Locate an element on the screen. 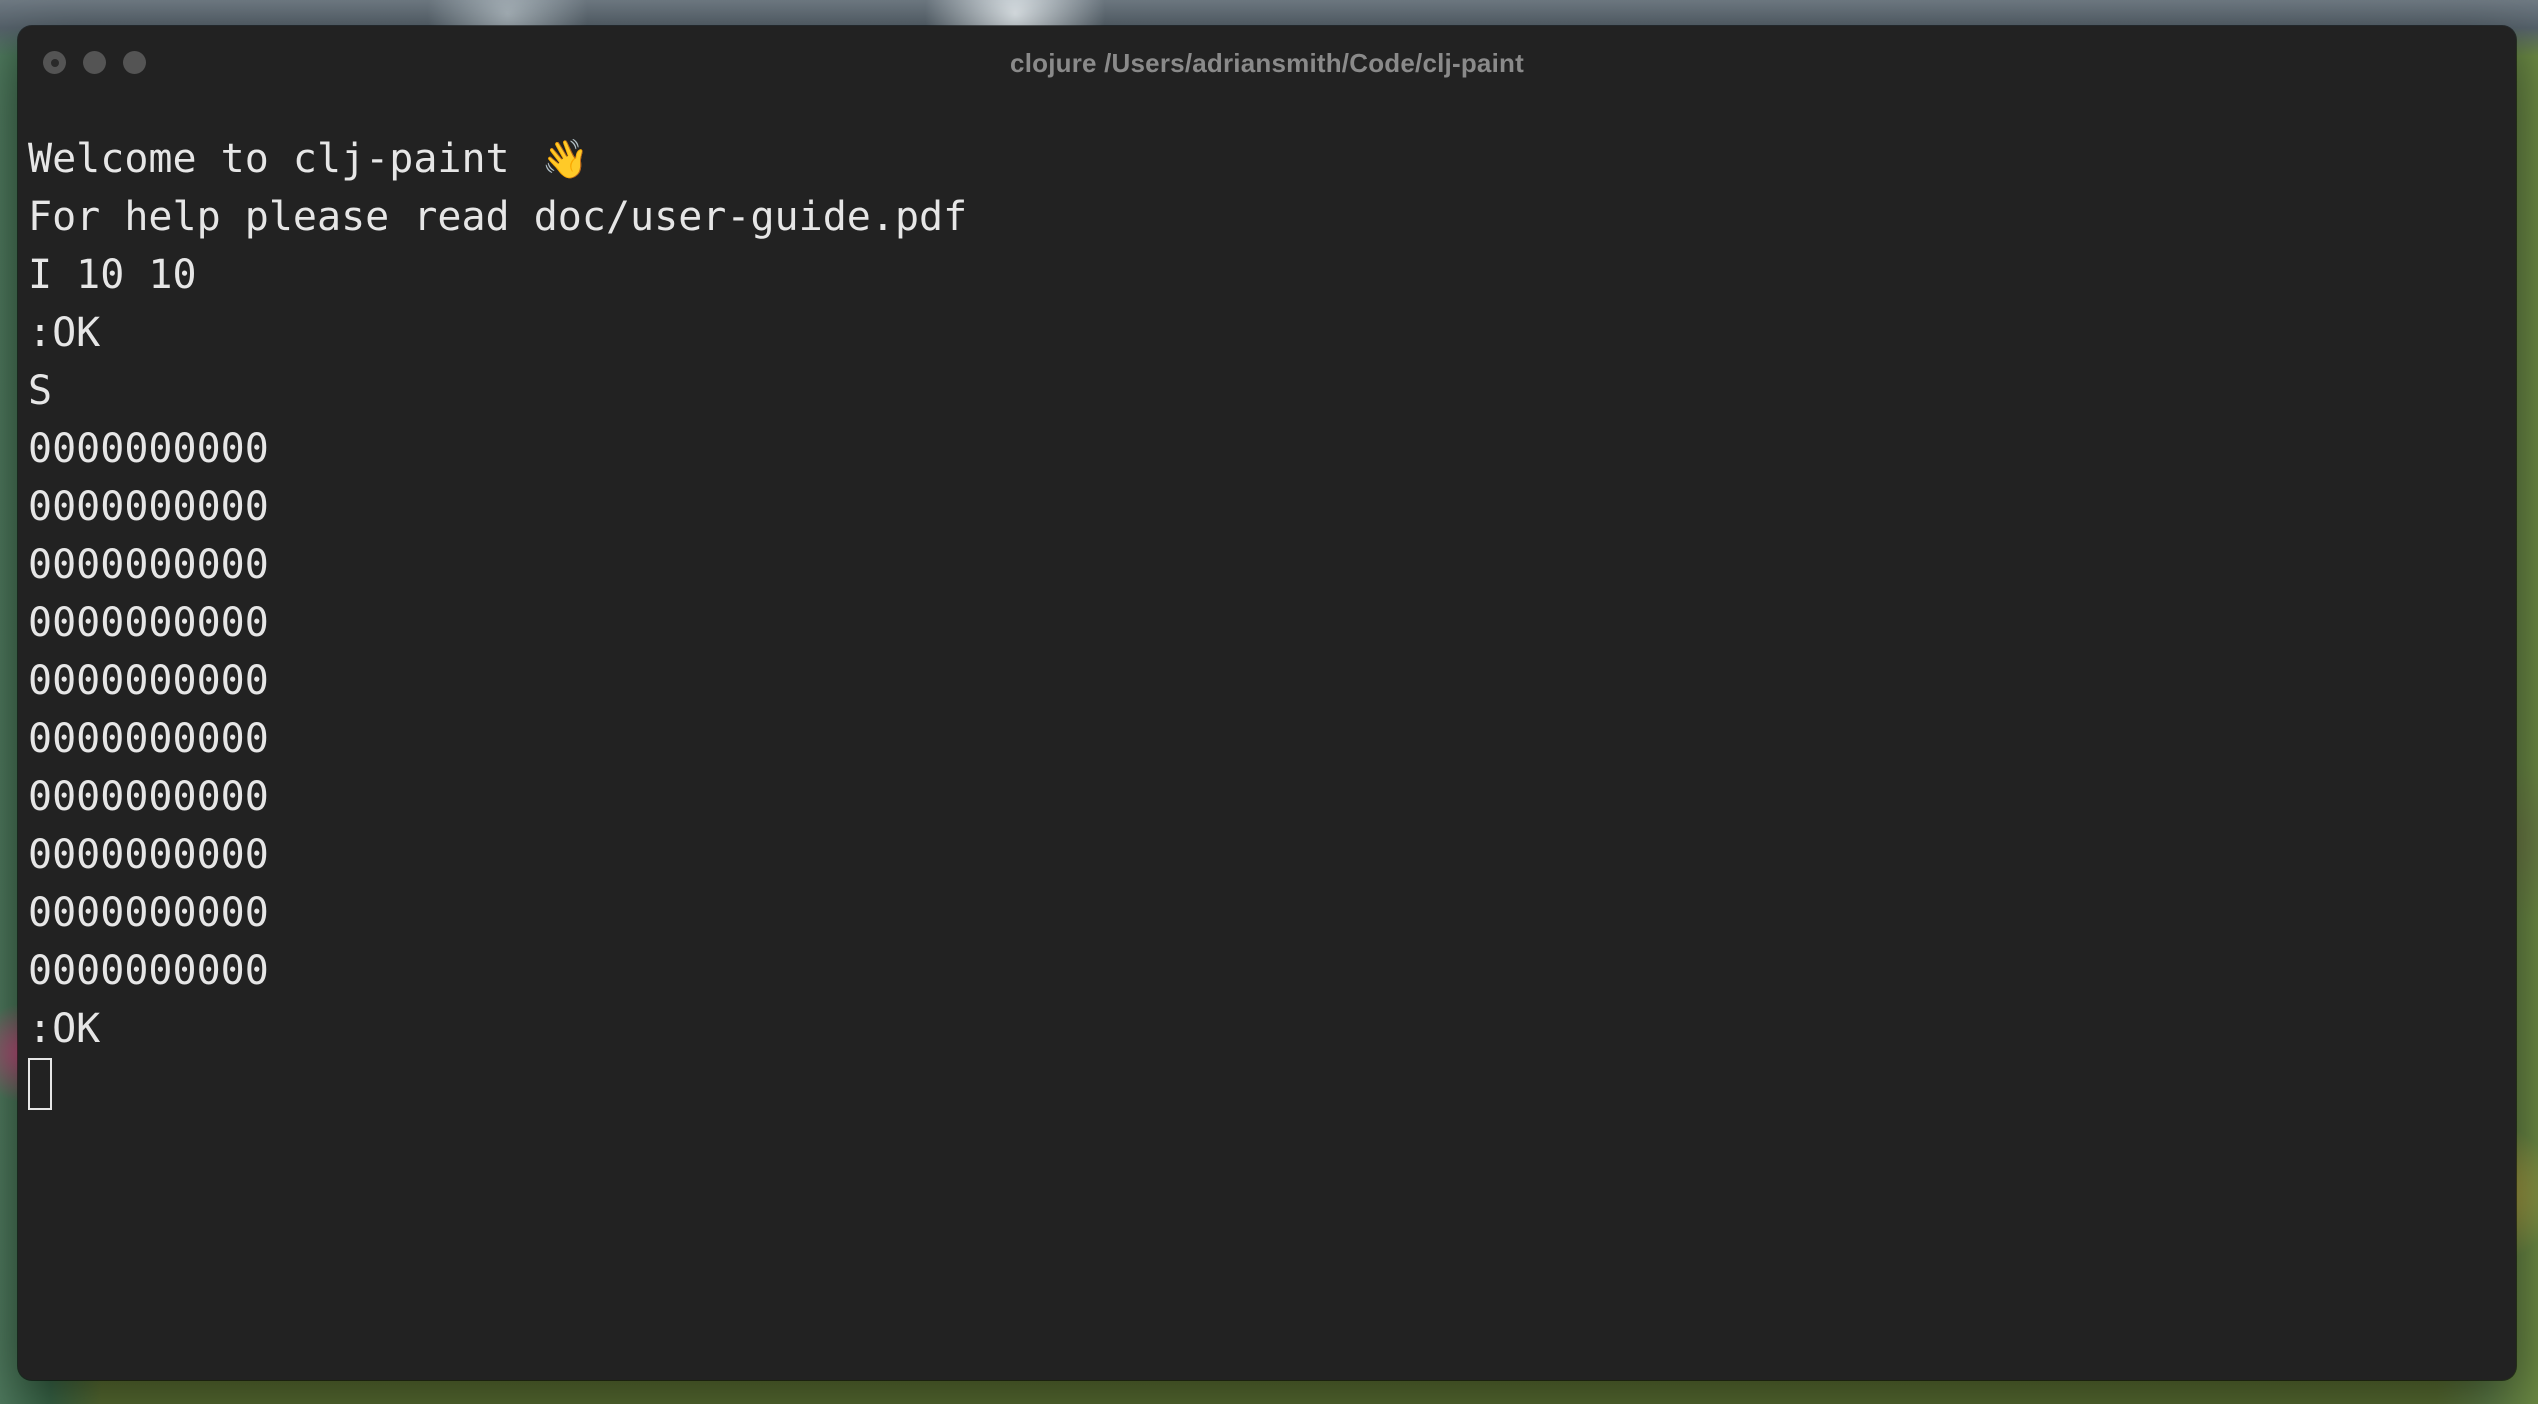  help-line: For help please read doc/user-guide.pdf is located at coordinates (498, 217).